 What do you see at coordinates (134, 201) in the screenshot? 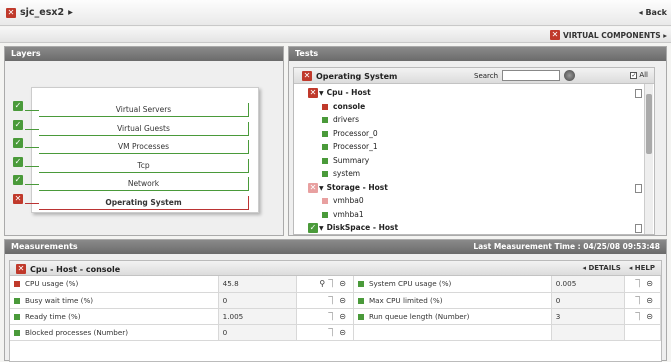
I see `layer-item: ✕ Operating System` at bounding box center [134, 201].